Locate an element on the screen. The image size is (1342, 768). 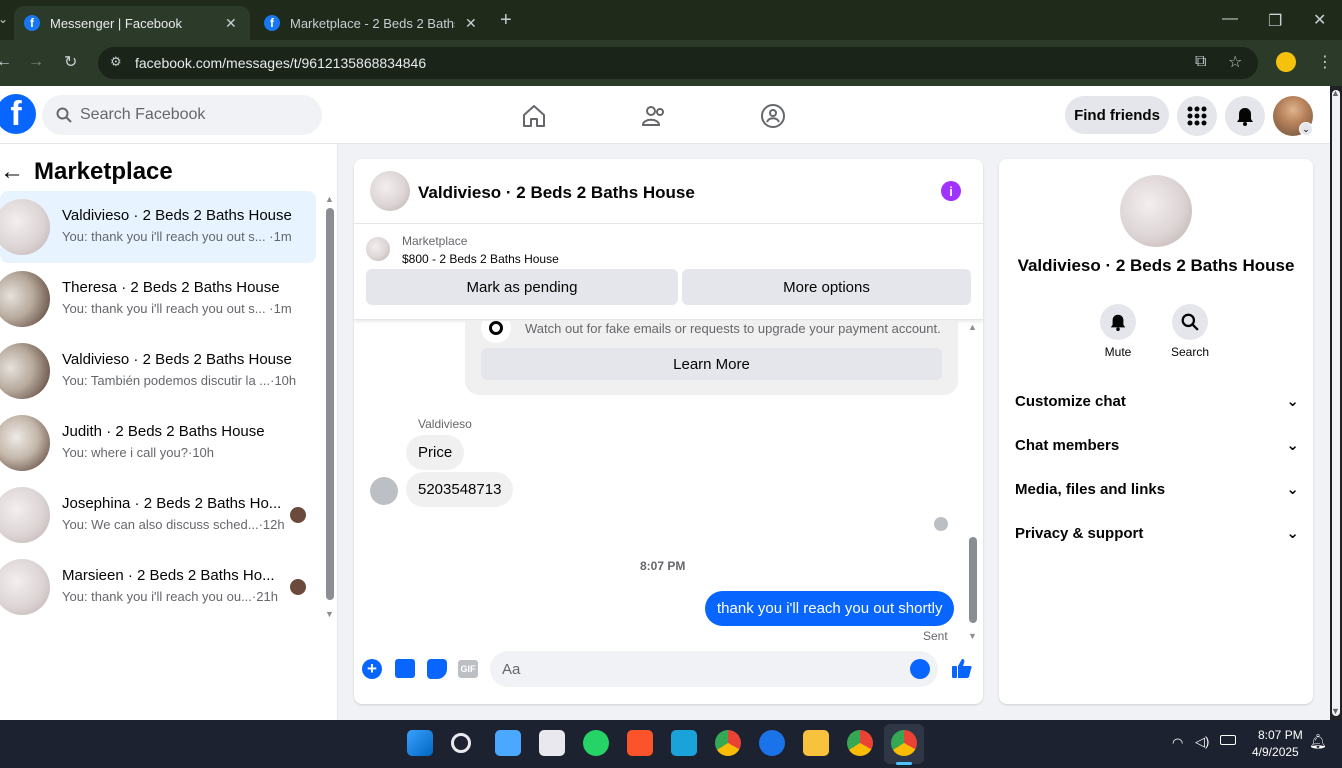
menu-grid-button is located at coordinates (1197, 116).